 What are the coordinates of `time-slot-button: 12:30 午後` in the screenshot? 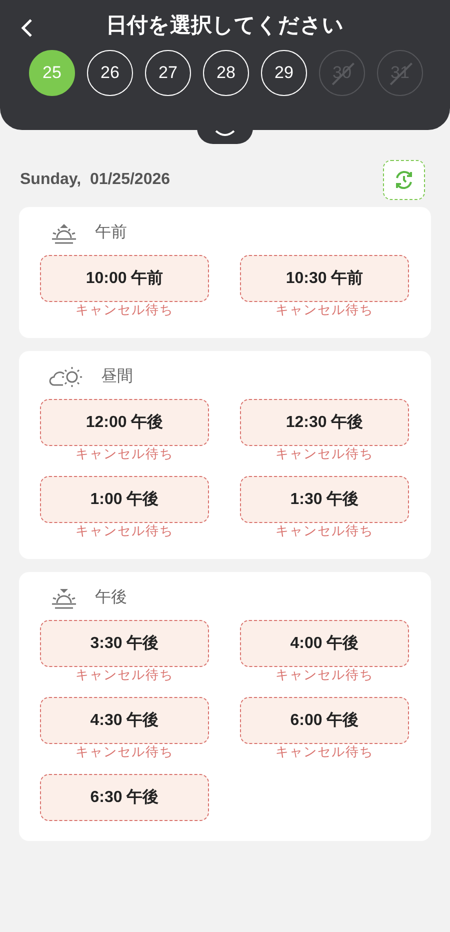 It's located at (324, 422).